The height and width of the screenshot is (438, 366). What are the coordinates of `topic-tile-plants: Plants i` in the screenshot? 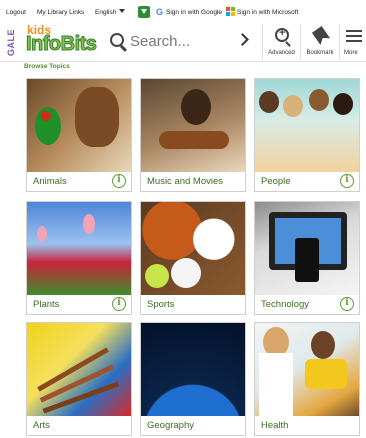 It's located at (79, 258).